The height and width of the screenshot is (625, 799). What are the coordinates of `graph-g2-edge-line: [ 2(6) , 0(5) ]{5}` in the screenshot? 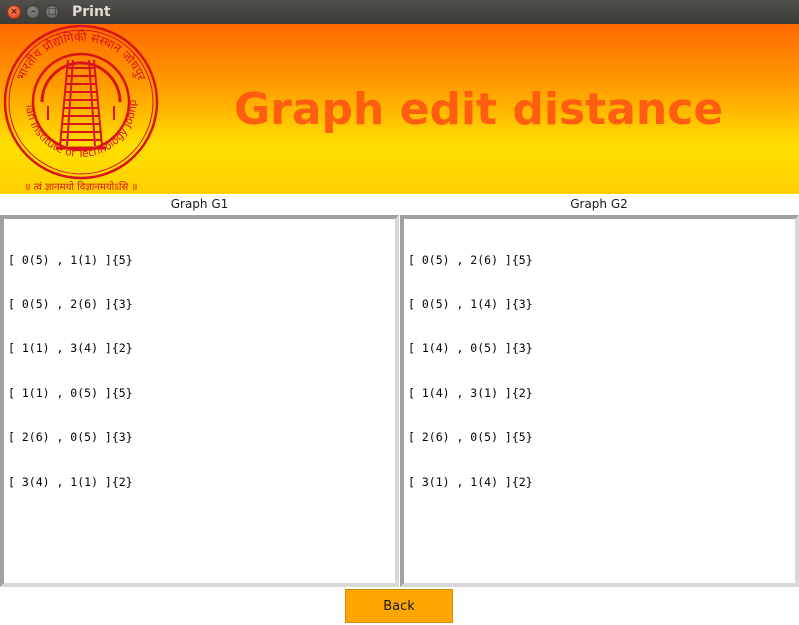 It's located at (470, 437).